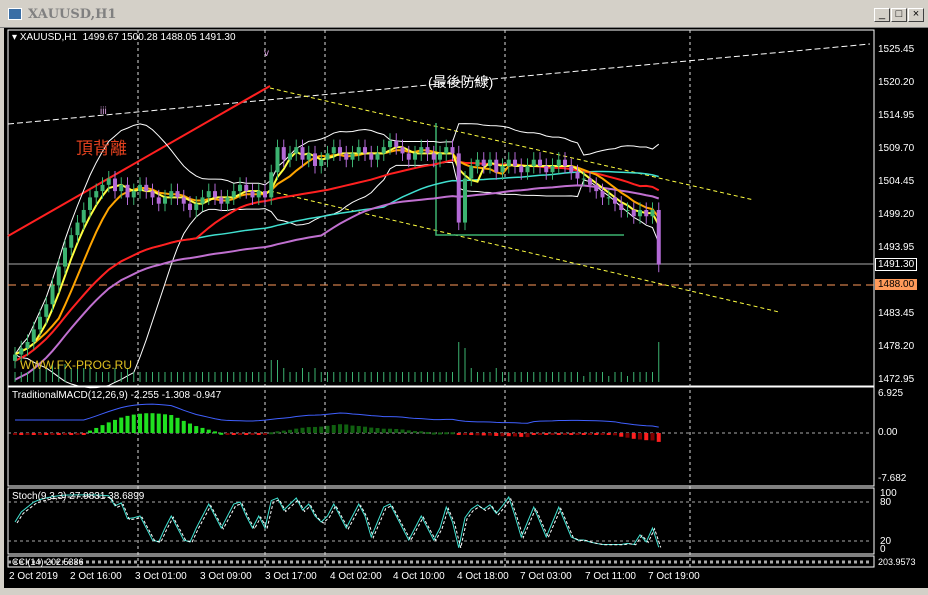 This screenshot has height=595, width=928. Describe the element at coordinates (337, 415) in the screenshot. I see `macd-line` at that location.